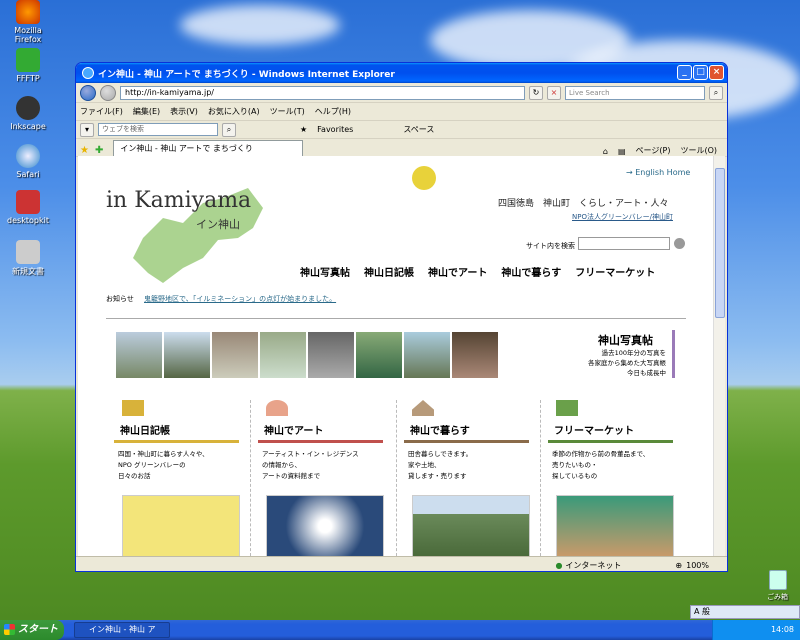 Image resolution: width=800 pixels, height=640 pixels. What do you see at coordinates (615, 271) in the screenshot?
I see `nav-flea-market: フリーマーケット` at bounding box center [615, 271].